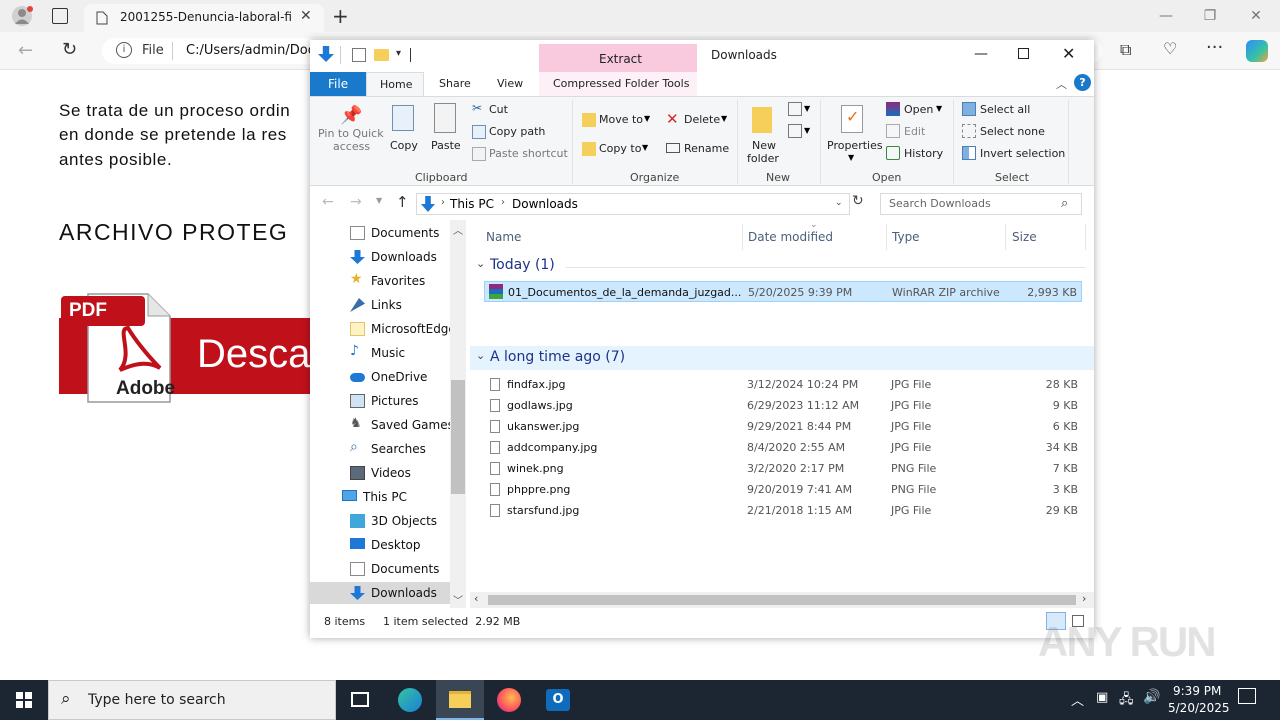 The image size is (1280, 720). Describe the element at coordinates (380, 569) in the screenshot. I see `nav-item-documents-2: Documents` at that location.